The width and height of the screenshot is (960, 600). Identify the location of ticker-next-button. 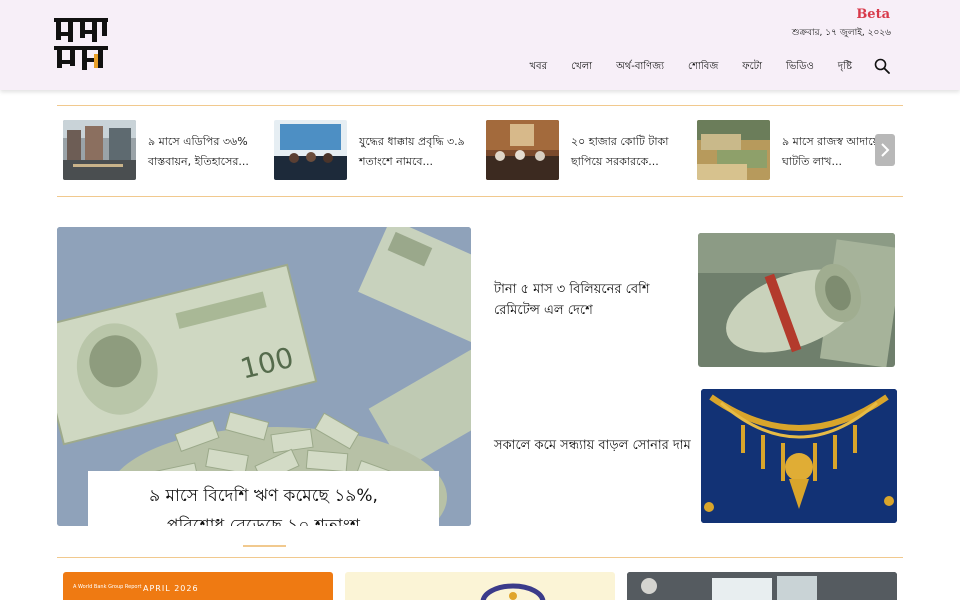
(885, 150).